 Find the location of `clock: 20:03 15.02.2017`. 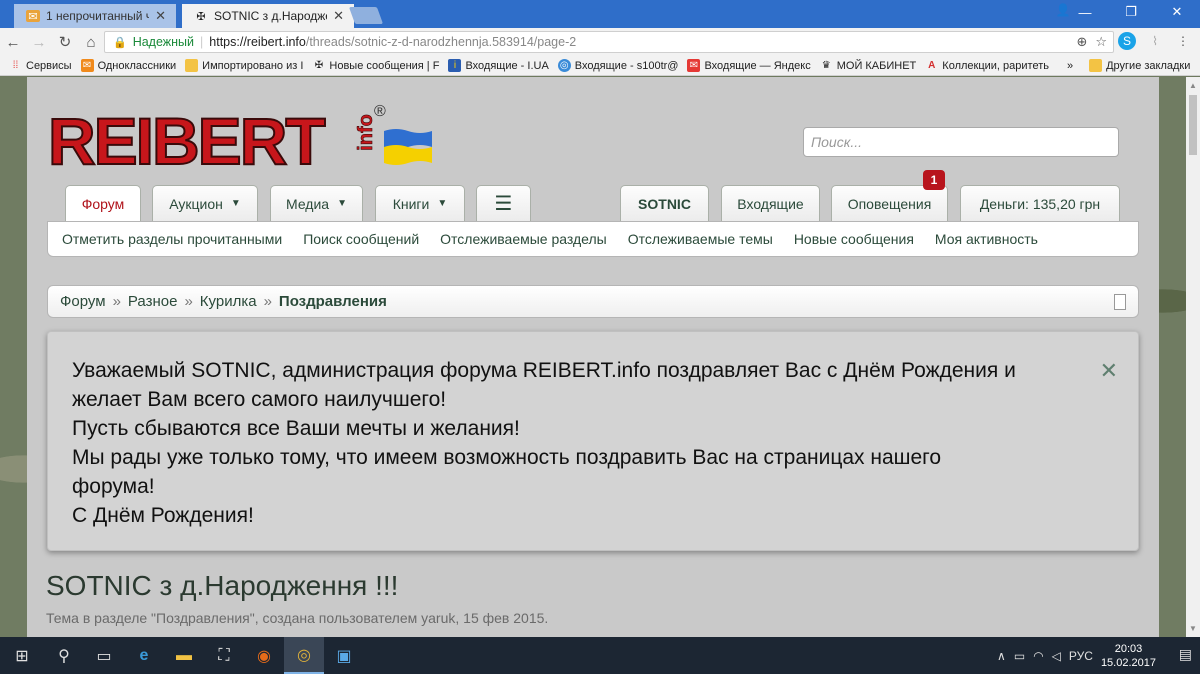

clock: 20:03 15.02.2017 is located at coordinates (1128, 656).